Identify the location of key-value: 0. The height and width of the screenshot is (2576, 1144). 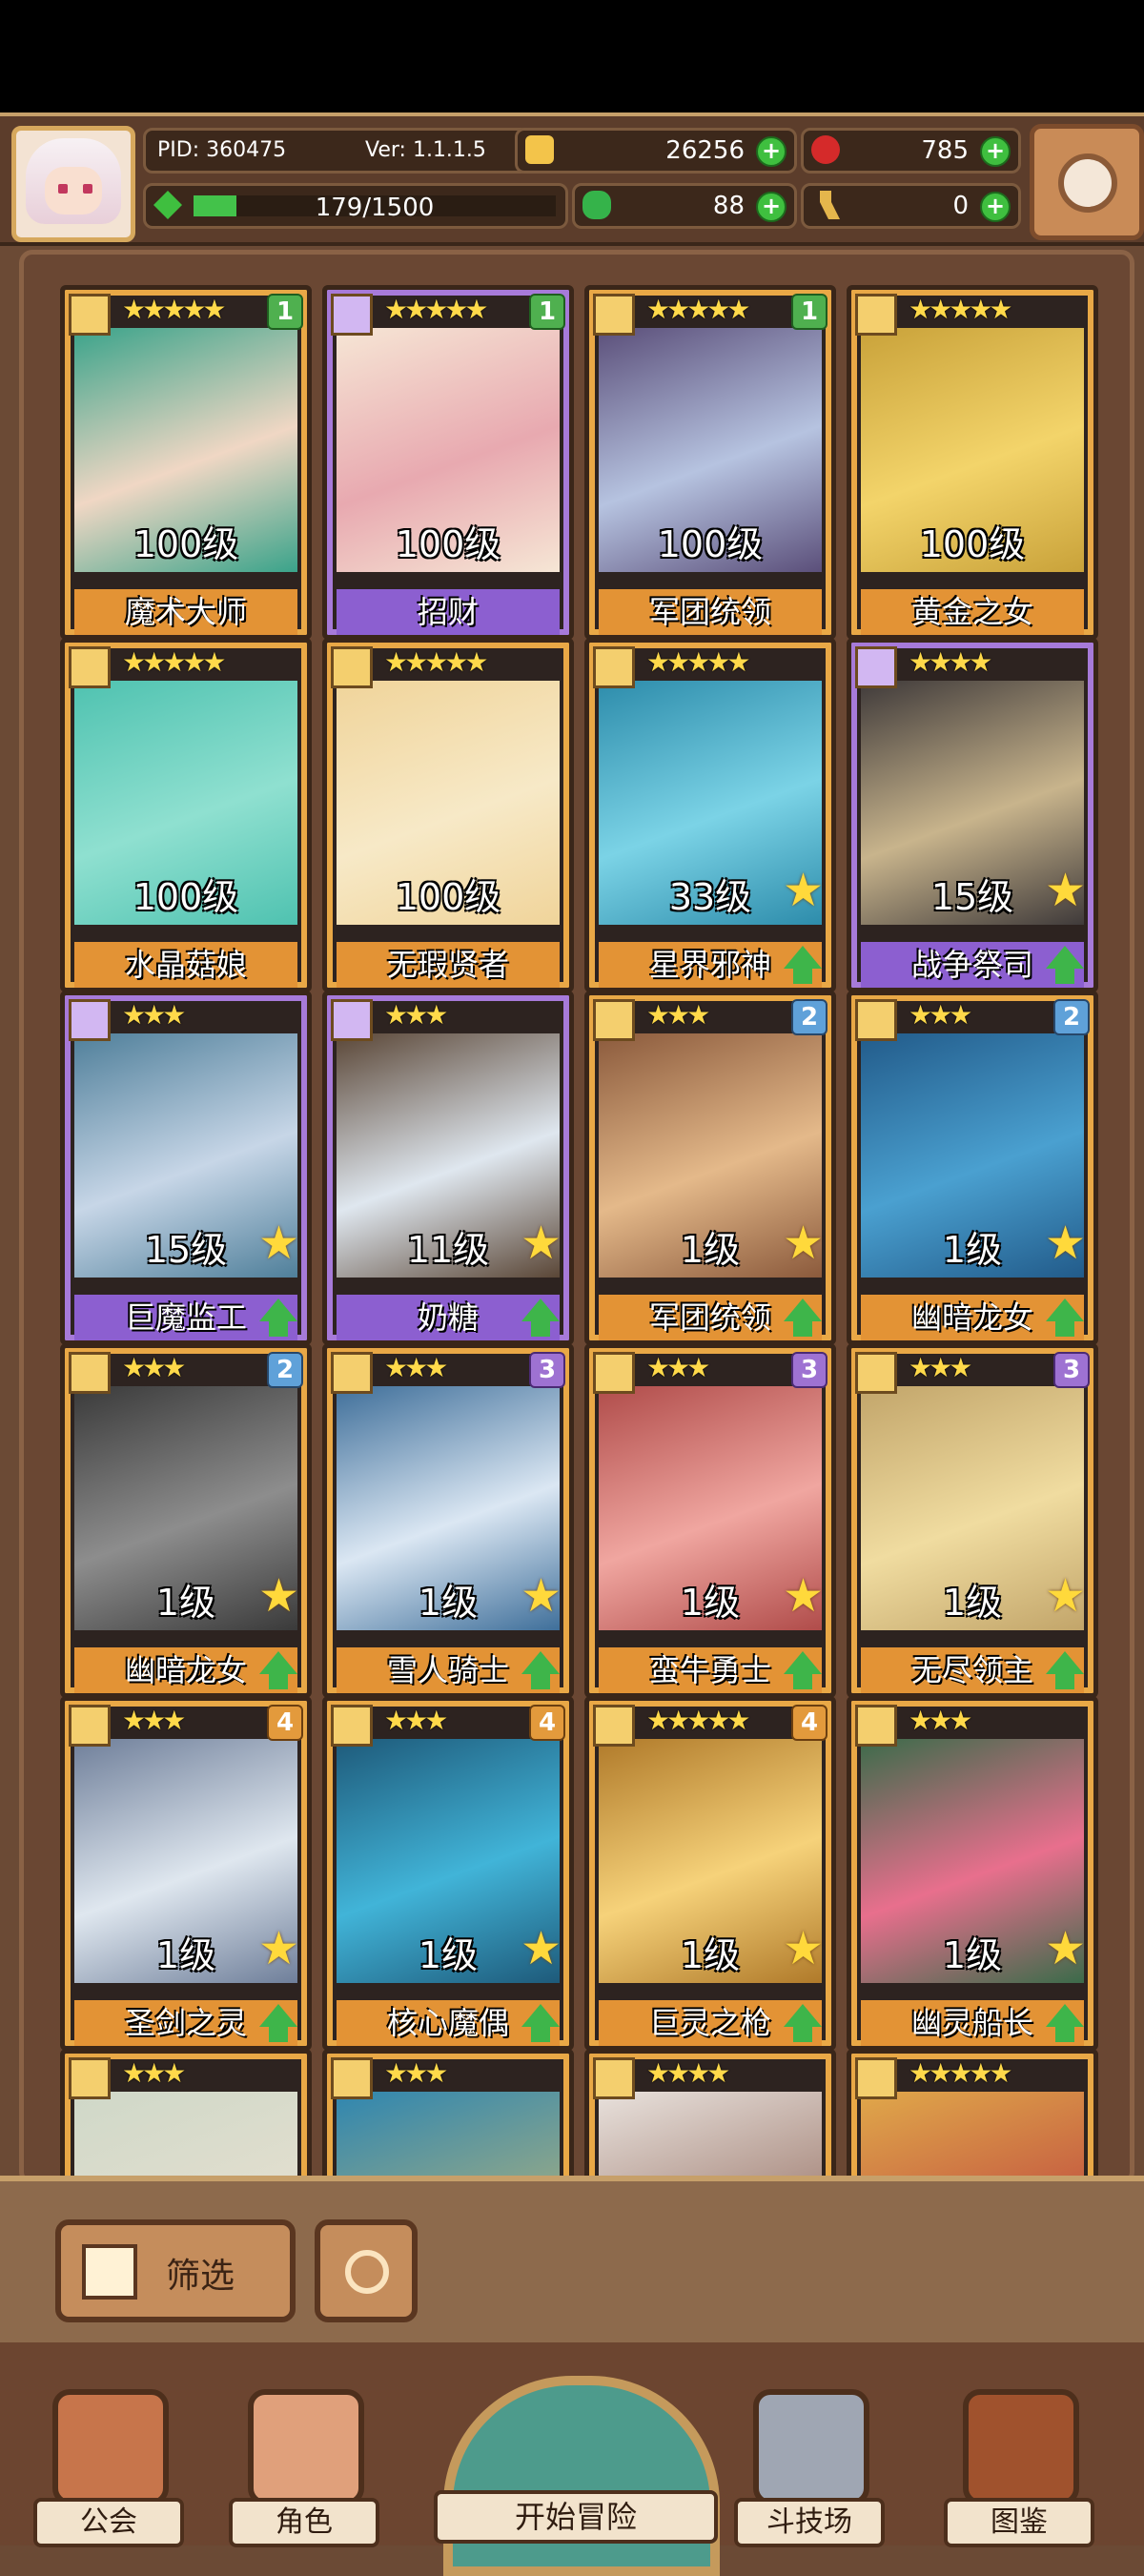
(961, 206).